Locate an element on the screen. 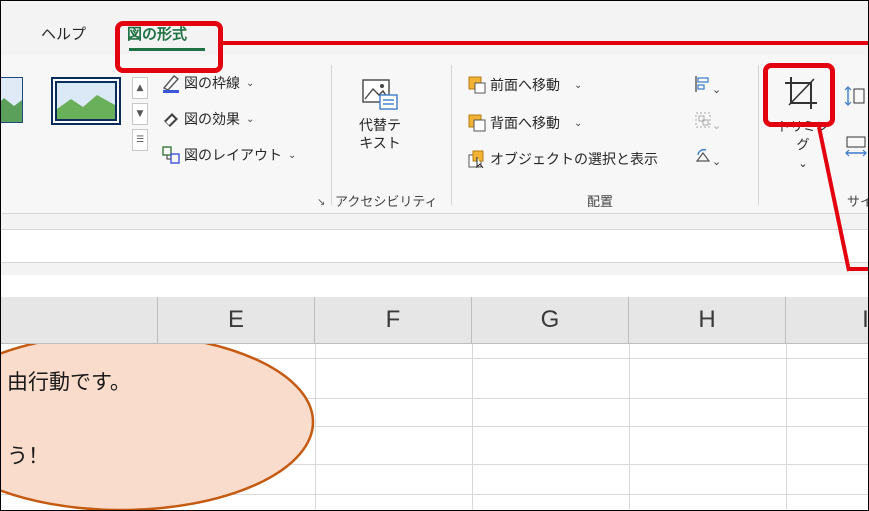 This screenshot has width=869, height=511. formula-area is located at coordinates (434, 245).